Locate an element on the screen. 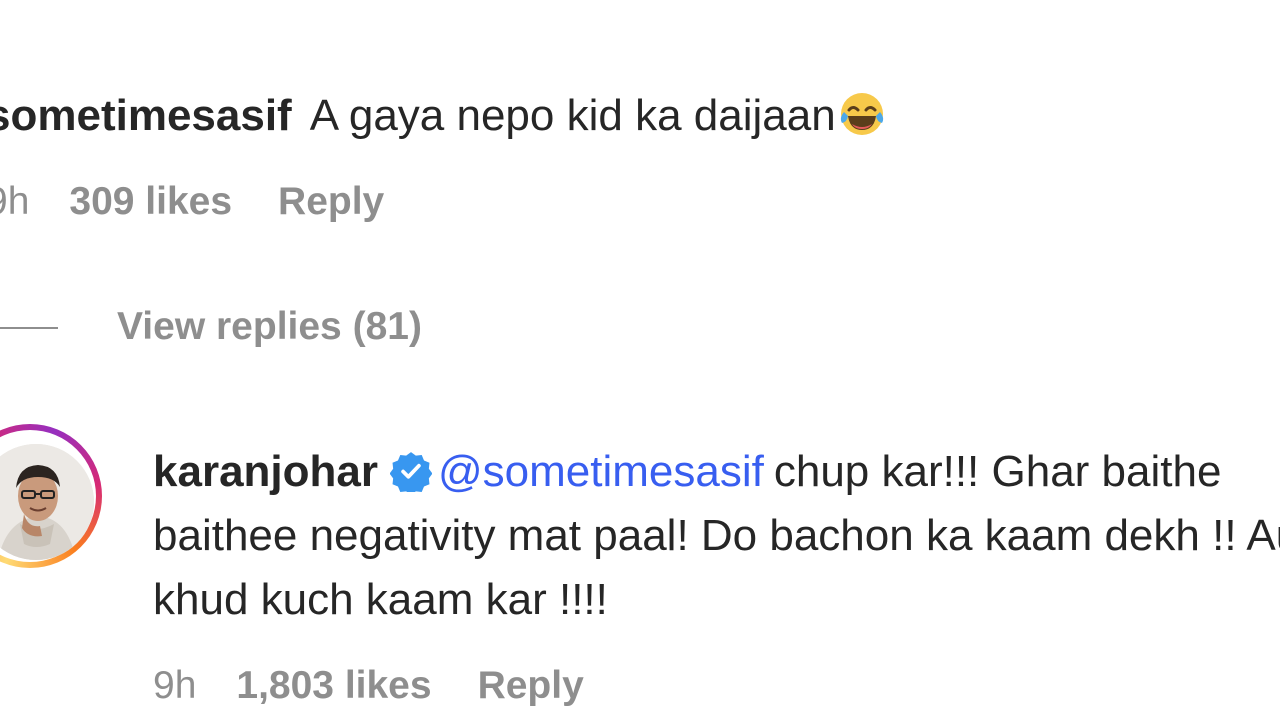 The width and height of the screenshot is (1280, 720). mention-link: @sometimesasif is located at coordinates (601, 471).